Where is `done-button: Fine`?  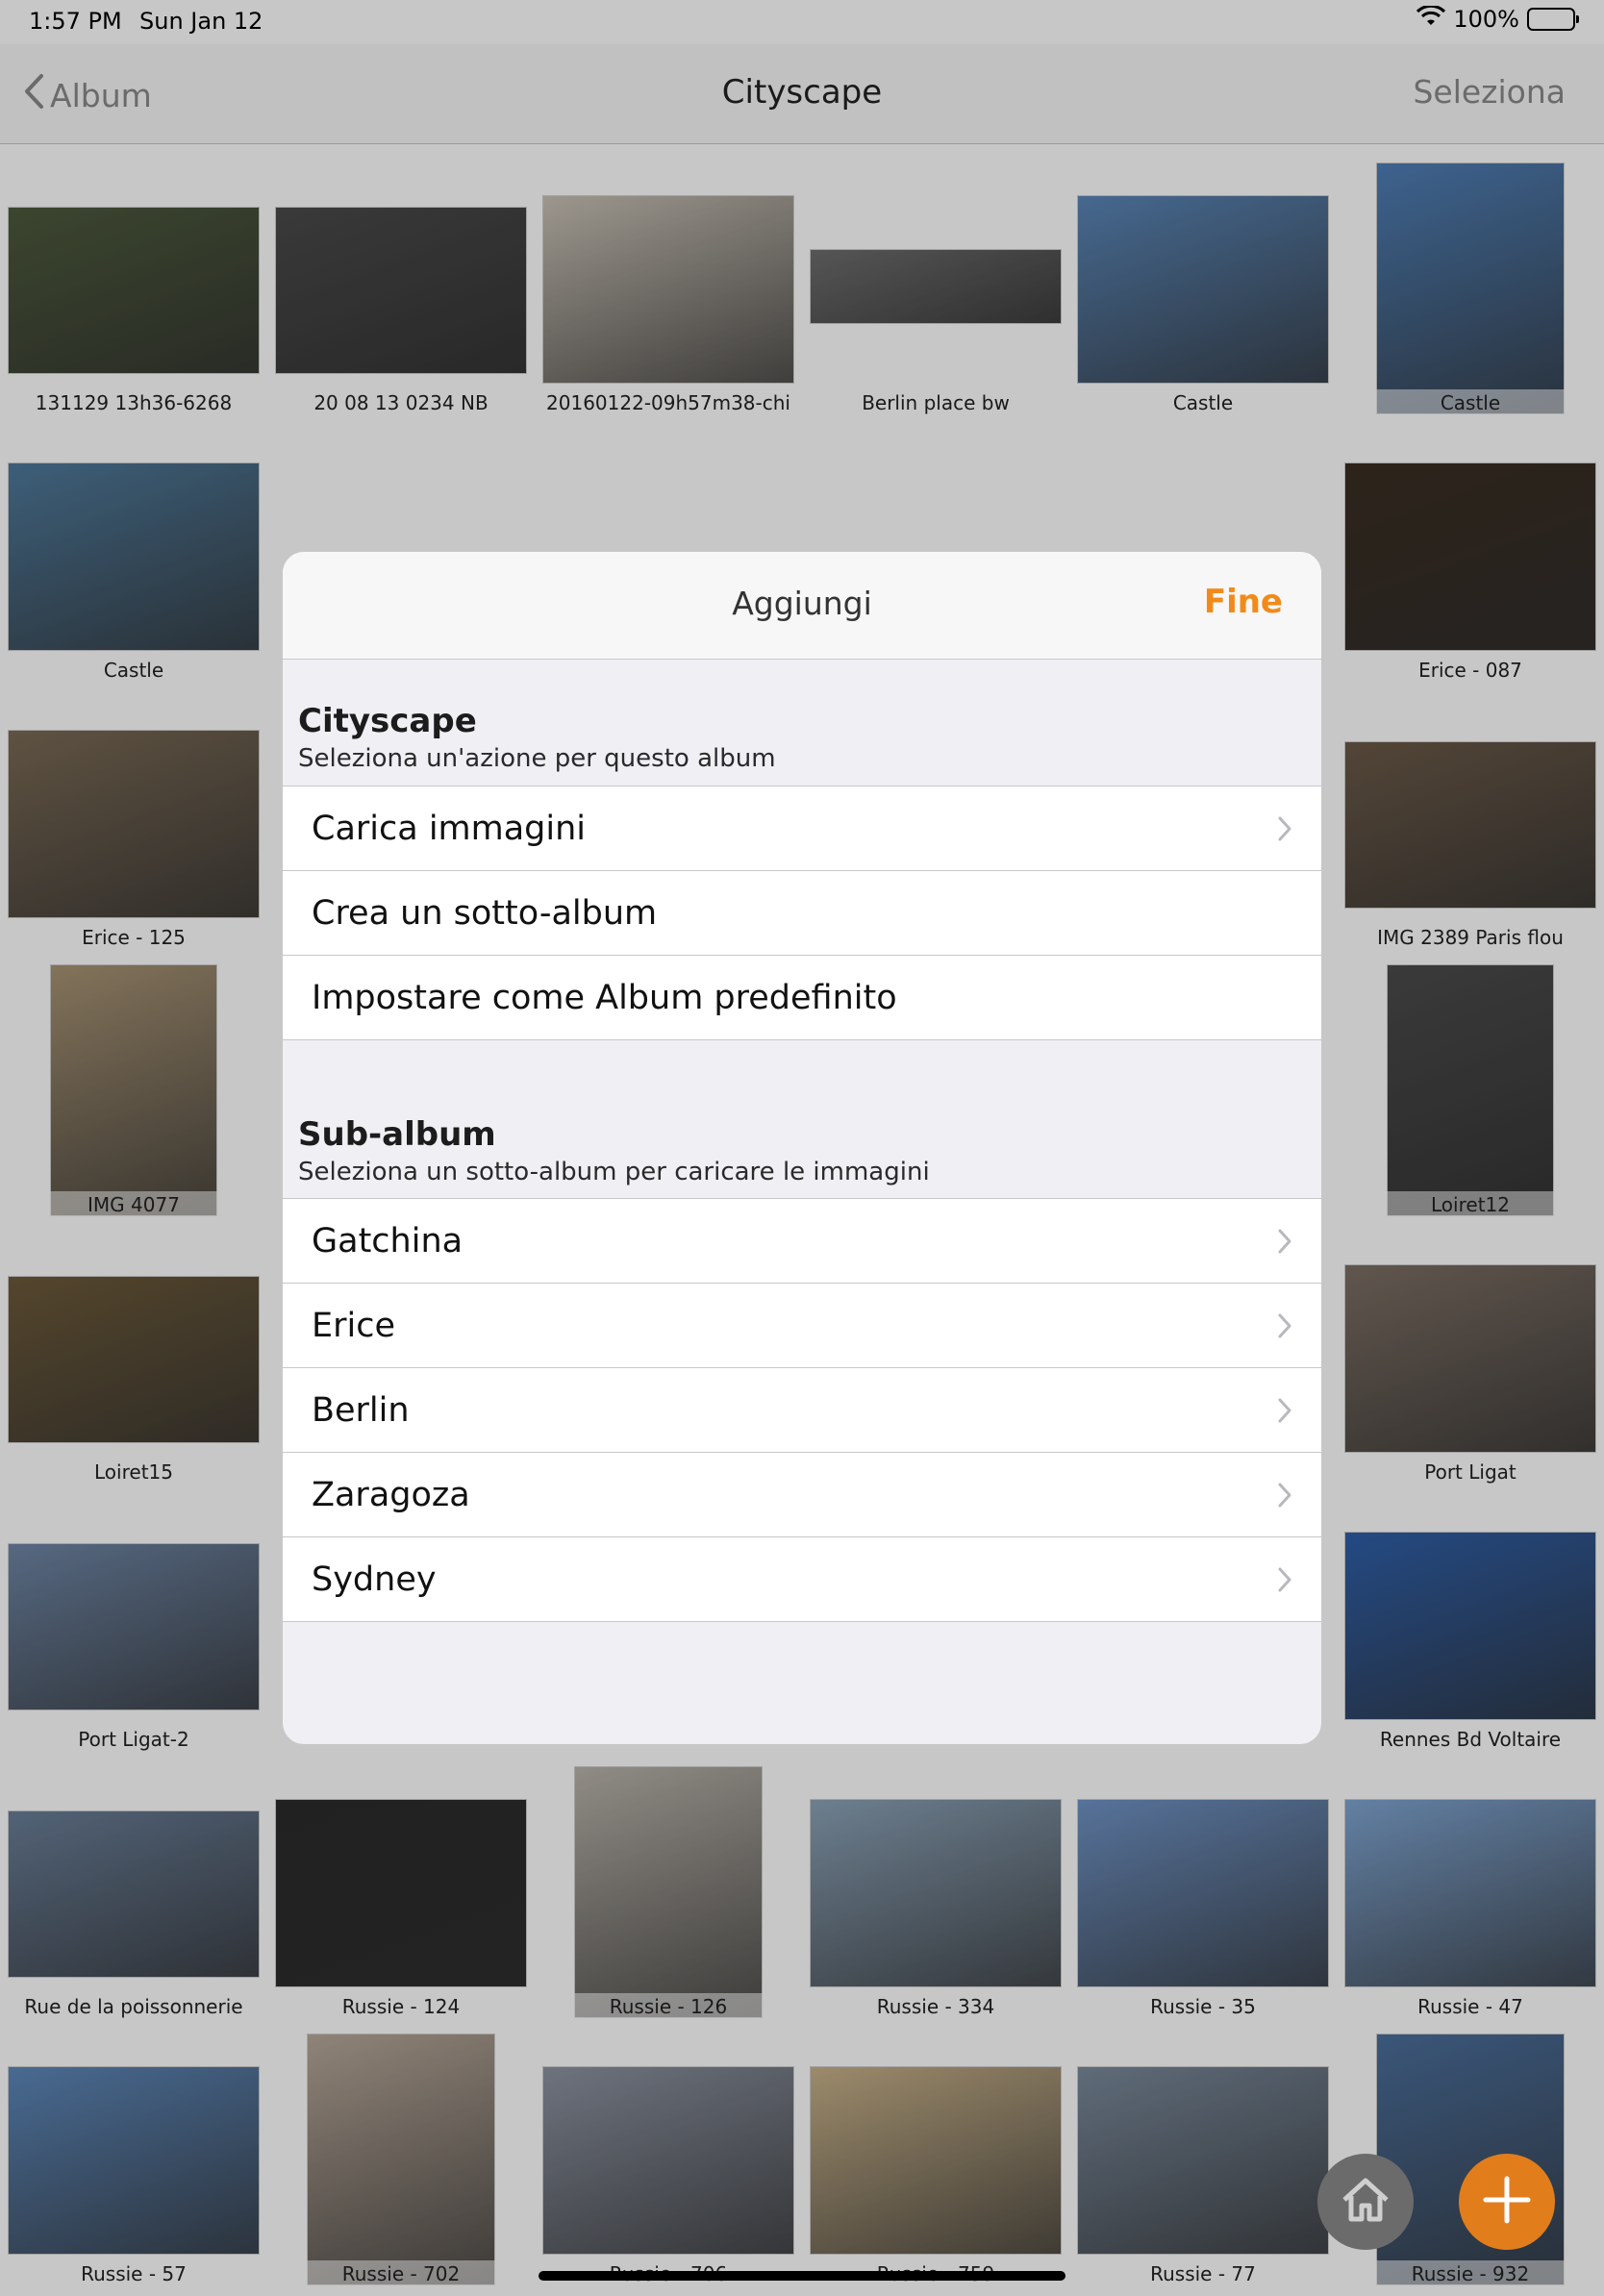 done-button: Fine is located at coordinates (1243, 602).